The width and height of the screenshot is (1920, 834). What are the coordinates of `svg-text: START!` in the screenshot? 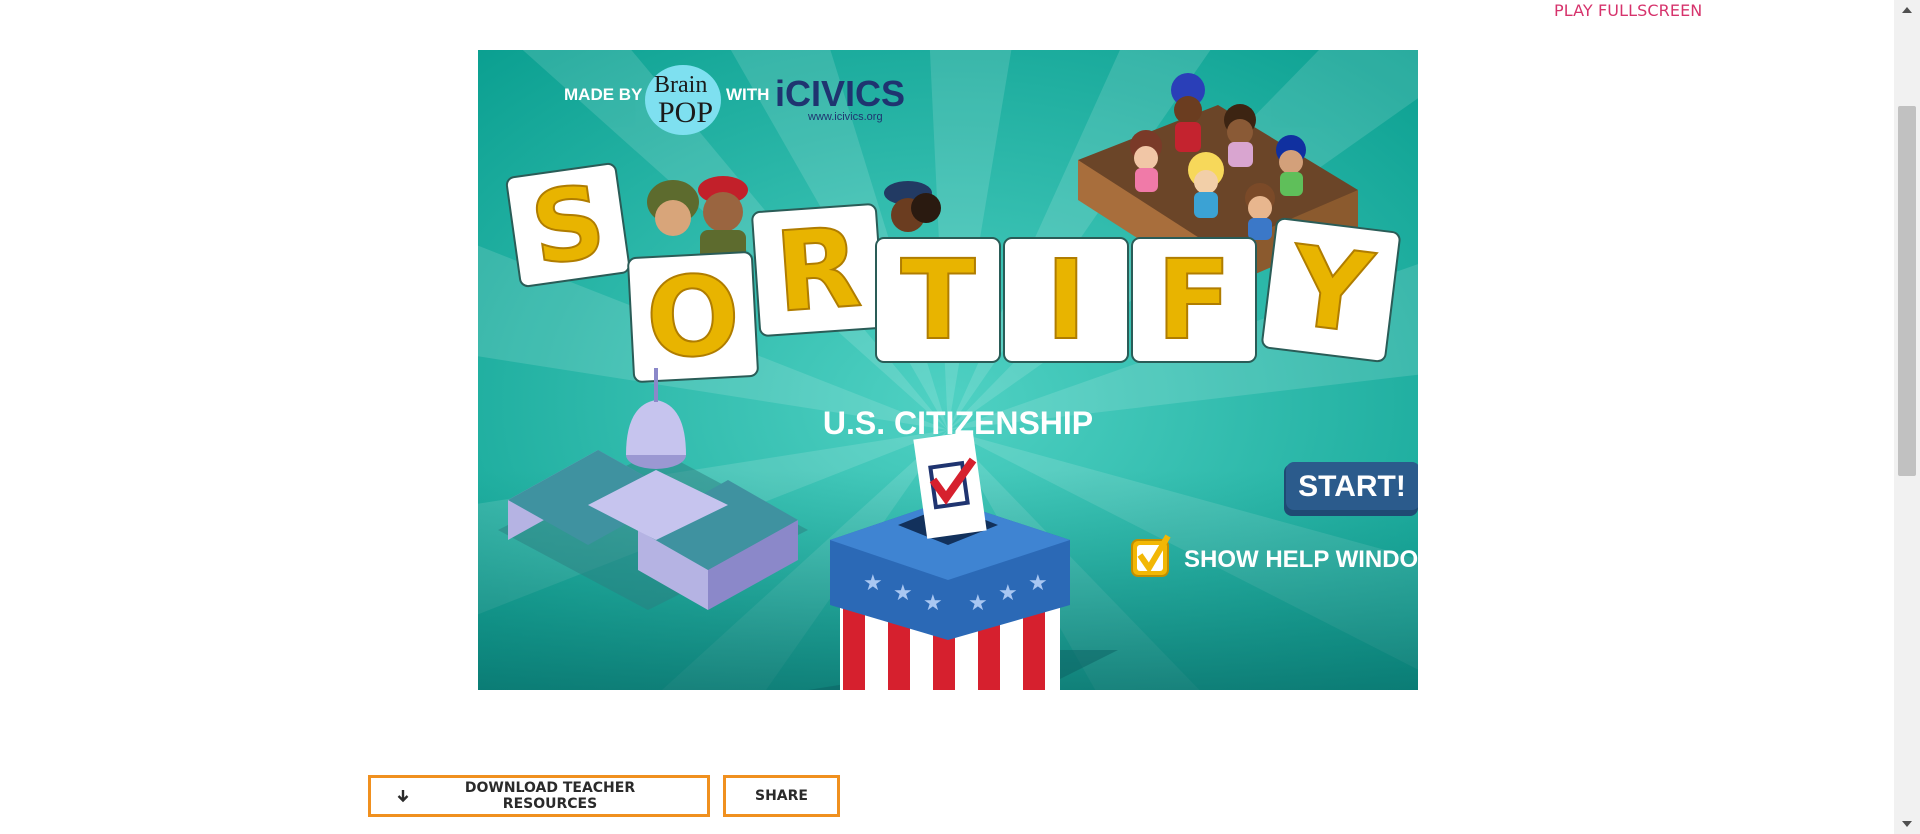 It's located at (1352, 486).